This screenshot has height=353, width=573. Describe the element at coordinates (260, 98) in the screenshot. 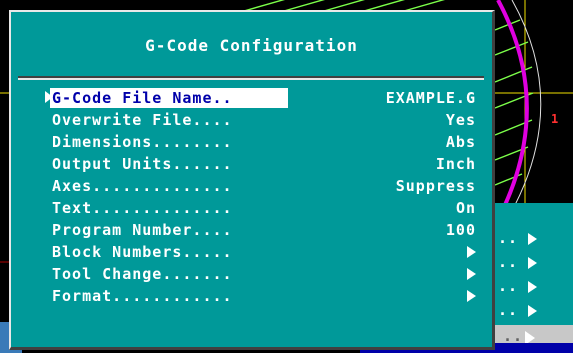

I see `menu-item-gcode-file-name: G-Code File Name.. EXAMPLE.G` at that location.